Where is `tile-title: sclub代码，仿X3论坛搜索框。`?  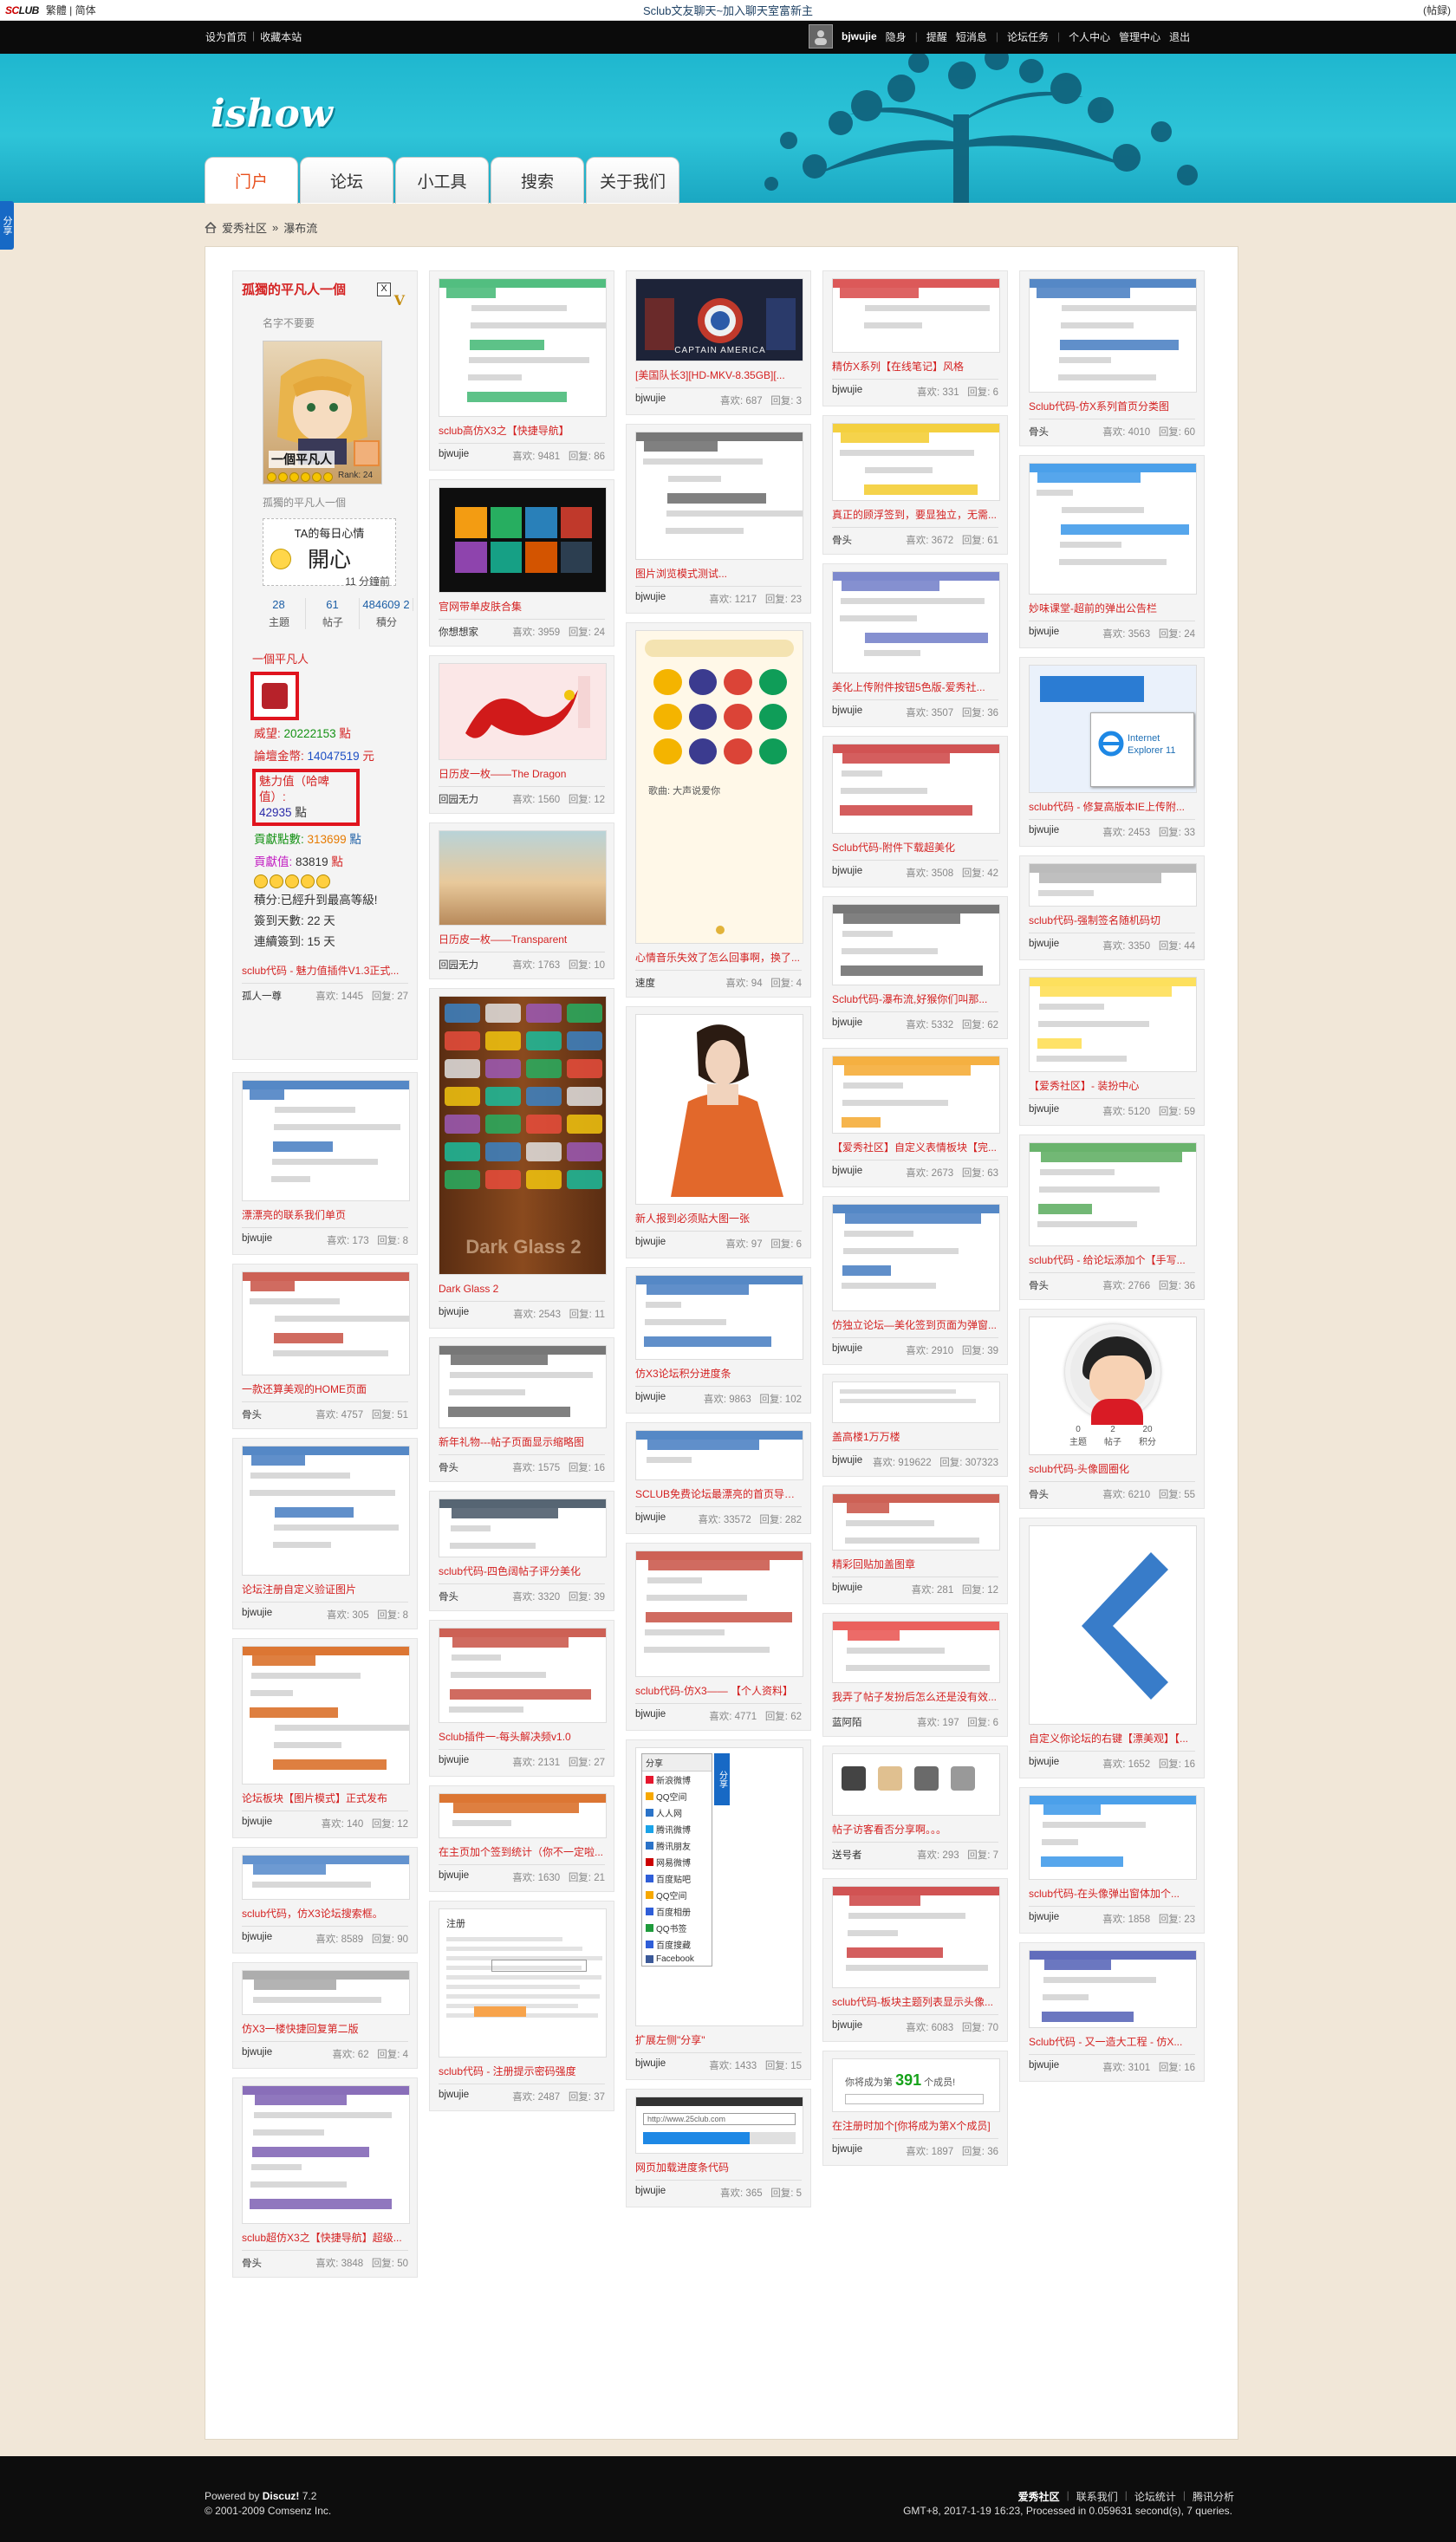
tile-title: sclub代码，仿X3论坛搜索框。 is located at coordinates (325, 1914).